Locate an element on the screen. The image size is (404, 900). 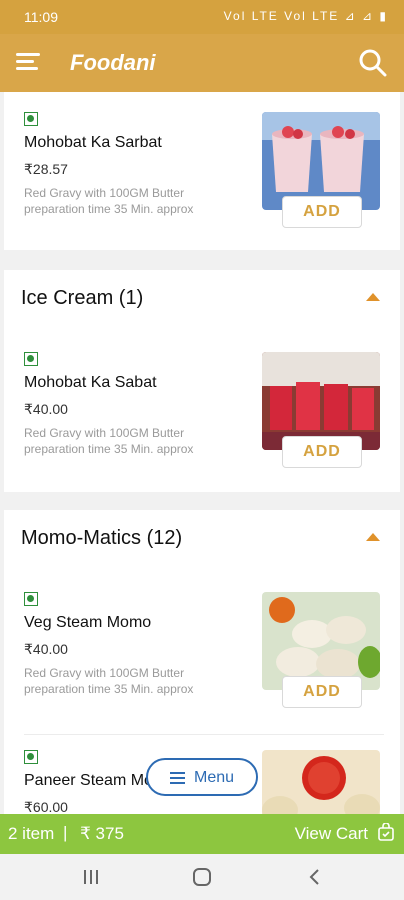
item-name: Veg Steam Momo is located at coordinates (88, 622).